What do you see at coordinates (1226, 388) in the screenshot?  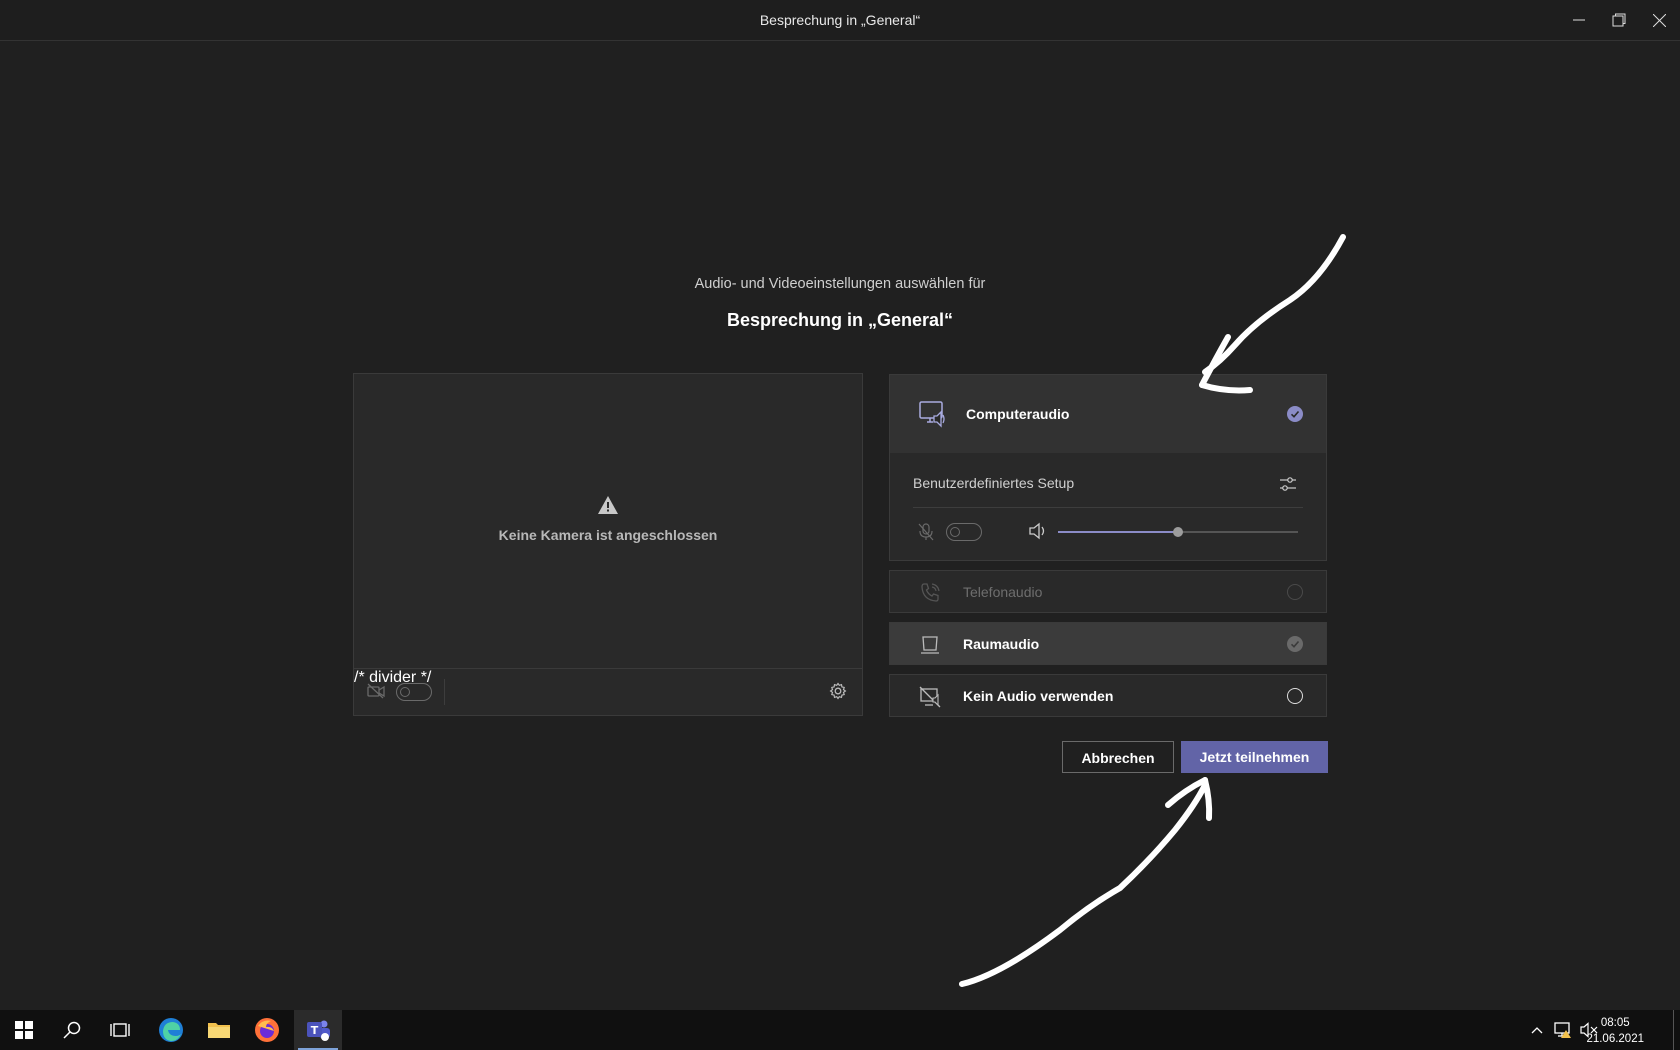 I see `arrow-head-top-b` at bounding box center [1226, 388].